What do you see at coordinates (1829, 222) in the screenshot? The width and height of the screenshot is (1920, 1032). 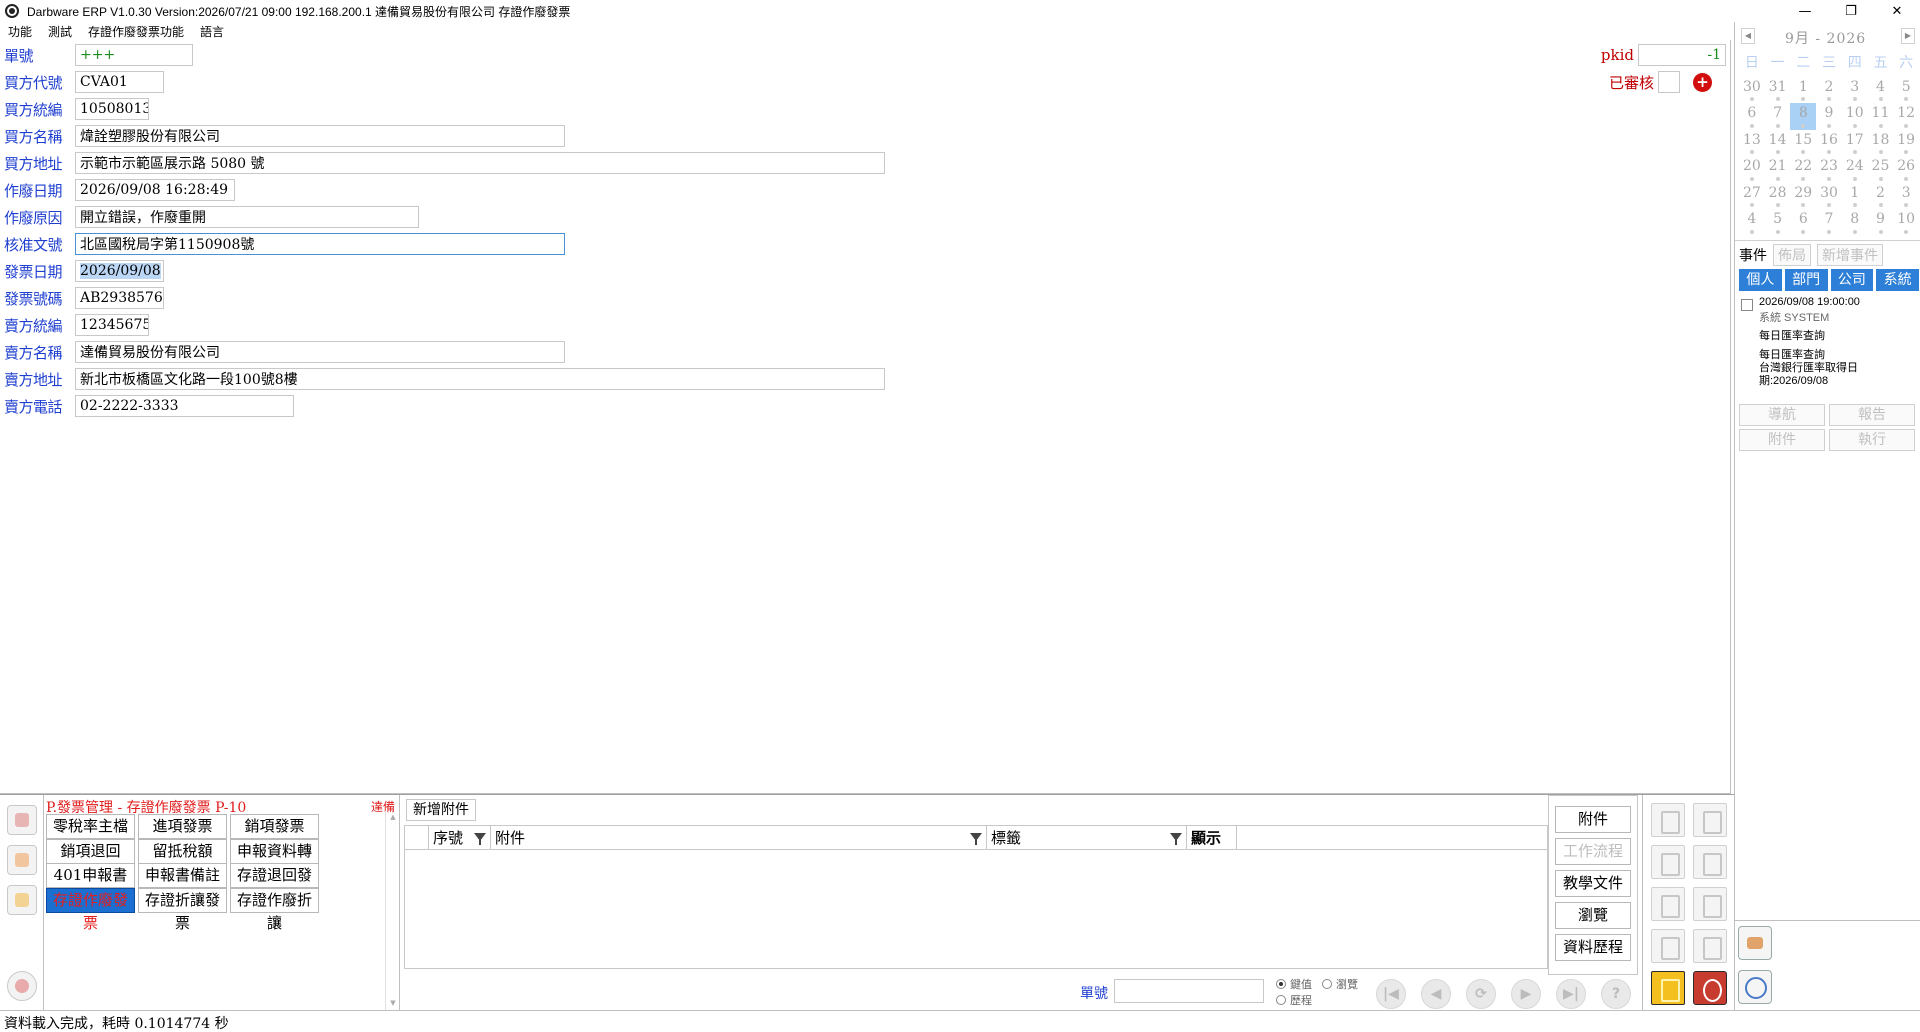 I see `calendar-day: 7` at bounding box center [1829, 222].